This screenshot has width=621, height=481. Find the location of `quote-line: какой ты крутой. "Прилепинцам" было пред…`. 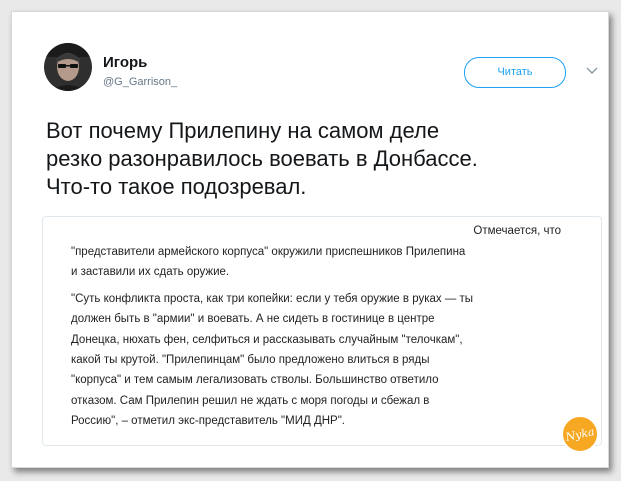

quote-line: какой ты крутой. "Прилепинцам" было пред… is located at coordinates (250, 360).